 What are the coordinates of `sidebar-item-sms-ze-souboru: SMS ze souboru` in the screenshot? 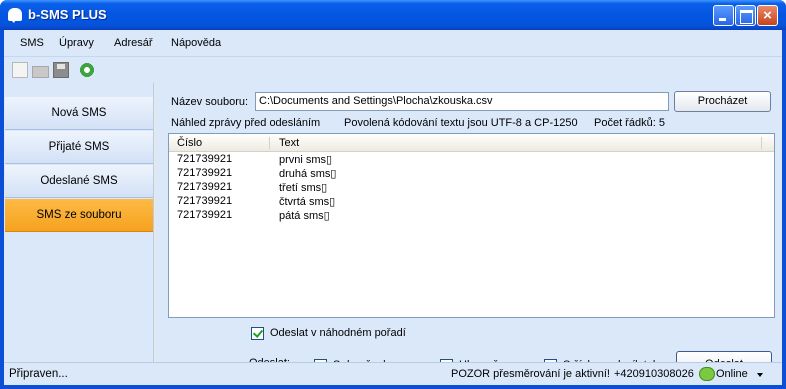 It's located at (79, 215).